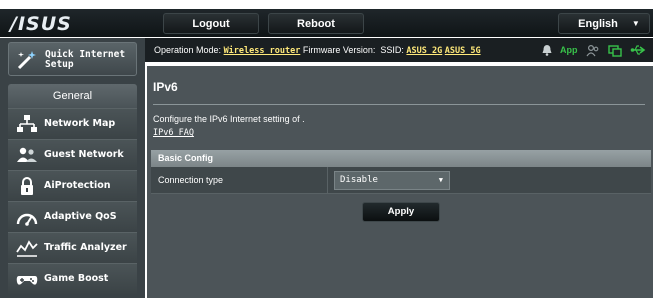 The image size is (653, 298). I want to click on row-separator, so click(327, 180).